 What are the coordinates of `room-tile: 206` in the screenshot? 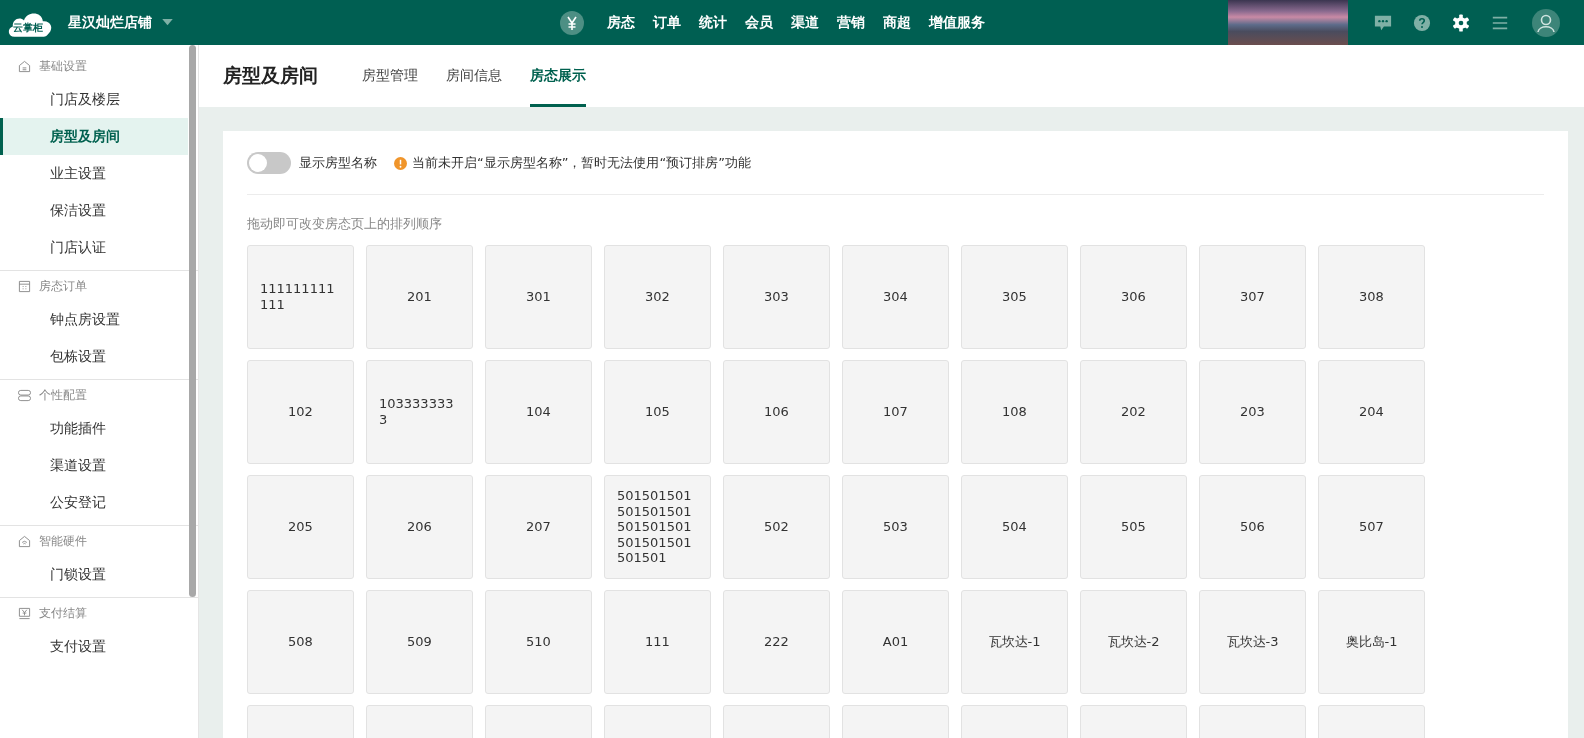 It's located at (419, 527).